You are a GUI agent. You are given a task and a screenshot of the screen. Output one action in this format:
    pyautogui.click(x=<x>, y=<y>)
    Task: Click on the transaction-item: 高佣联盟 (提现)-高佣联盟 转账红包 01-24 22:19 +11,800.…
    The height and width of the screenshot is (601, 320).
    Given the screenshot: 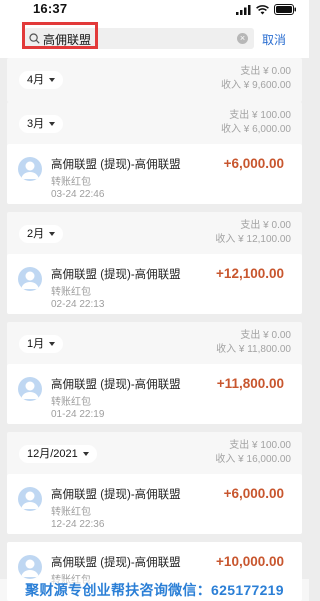 What is the action you would take?
    pyautogui.click(x=154, y=394)
    